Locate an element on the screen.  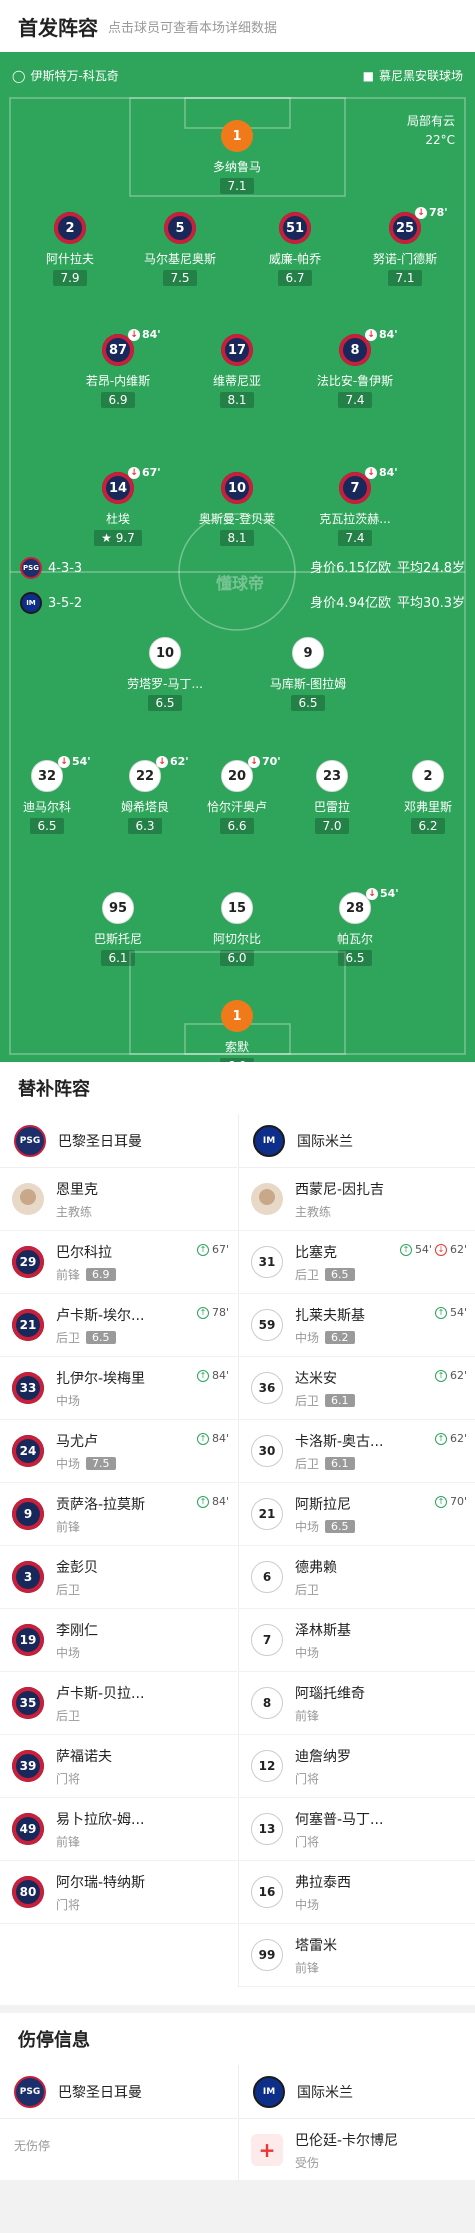
psg-sub-49: 49 易卜拉欣-姆... 前锋 is located at coordinates (118, 1829).